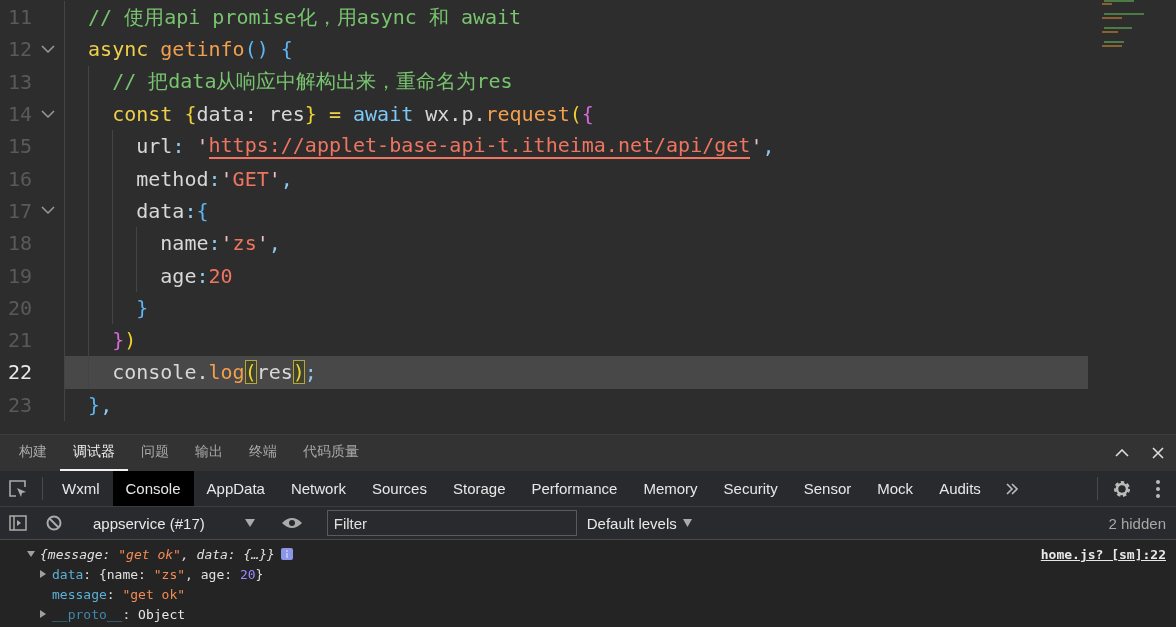  What do you see at coordinates (202, 49) in the screenshot?
I see `code-token: getinfo` at bounding box center [202, 49].